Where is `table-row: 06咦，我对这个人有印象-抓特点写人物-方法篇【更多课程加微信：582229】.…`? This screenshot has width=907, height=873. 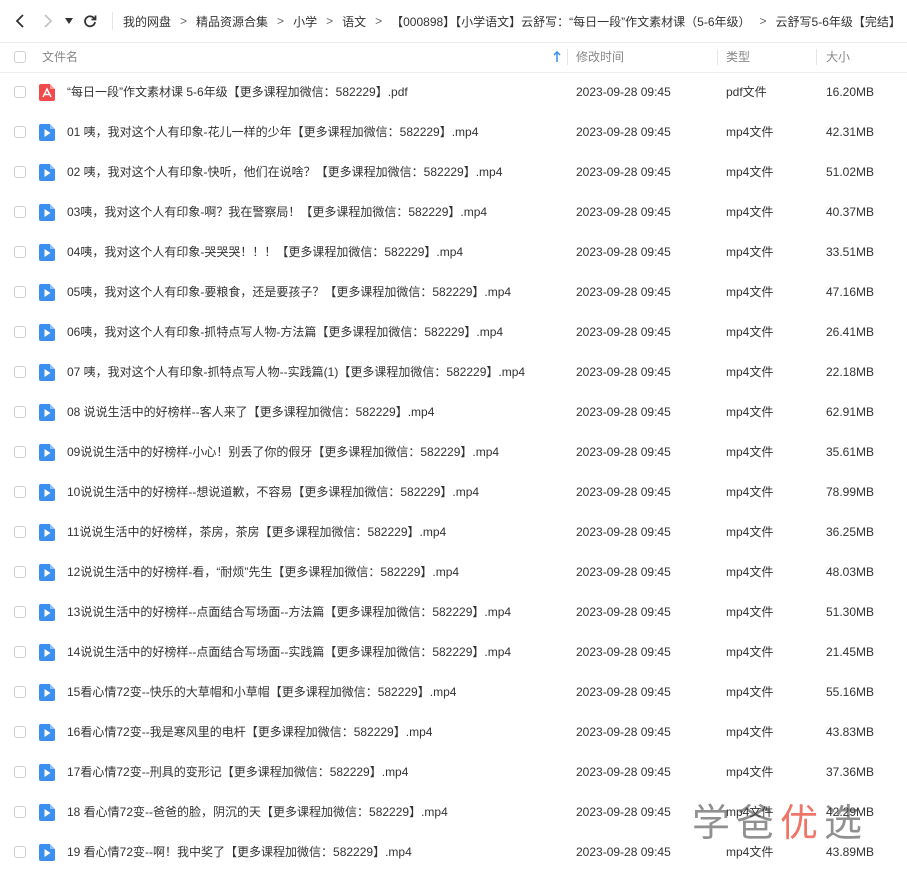 table-row: 06咦，我对这个人有印象-抓特点写人物-方法篇【更多课程加微信：582229】.… is located at coordinates (453, 332).